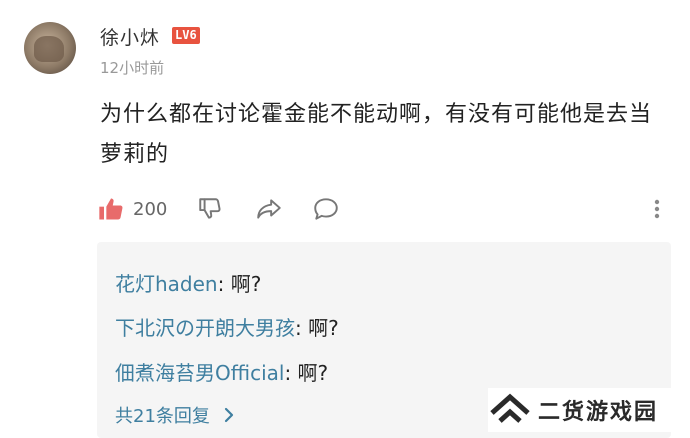 The width and height of the screenshot is (690, 438). Describe the element at coordinates (50, 48) in the screenshot. I see `avatar` at that location.